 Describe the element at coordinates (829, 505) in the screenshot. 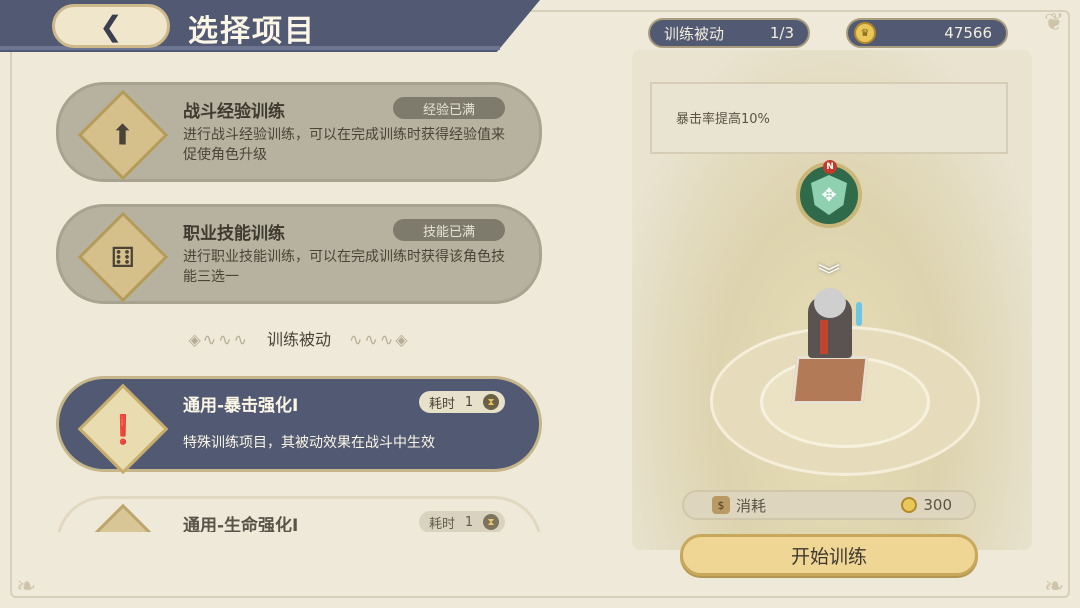

I see `cost-bar: $ 消耗 300` at that location.